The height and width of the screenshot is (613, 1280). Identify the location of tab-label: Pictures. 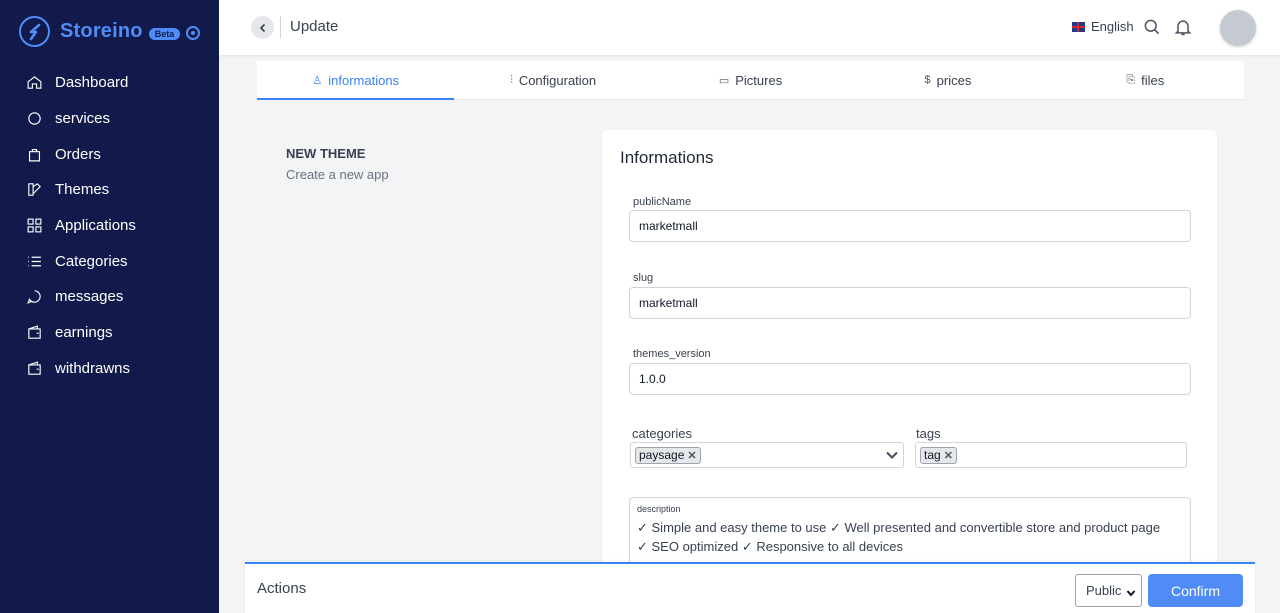
(759, 80).